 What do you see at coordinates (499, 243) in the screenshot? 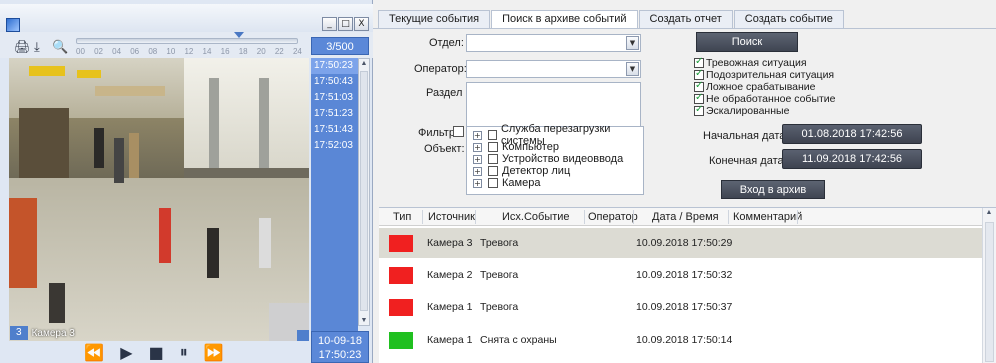
I see `cell-event: Тревога` at bounding box center [499, 243].